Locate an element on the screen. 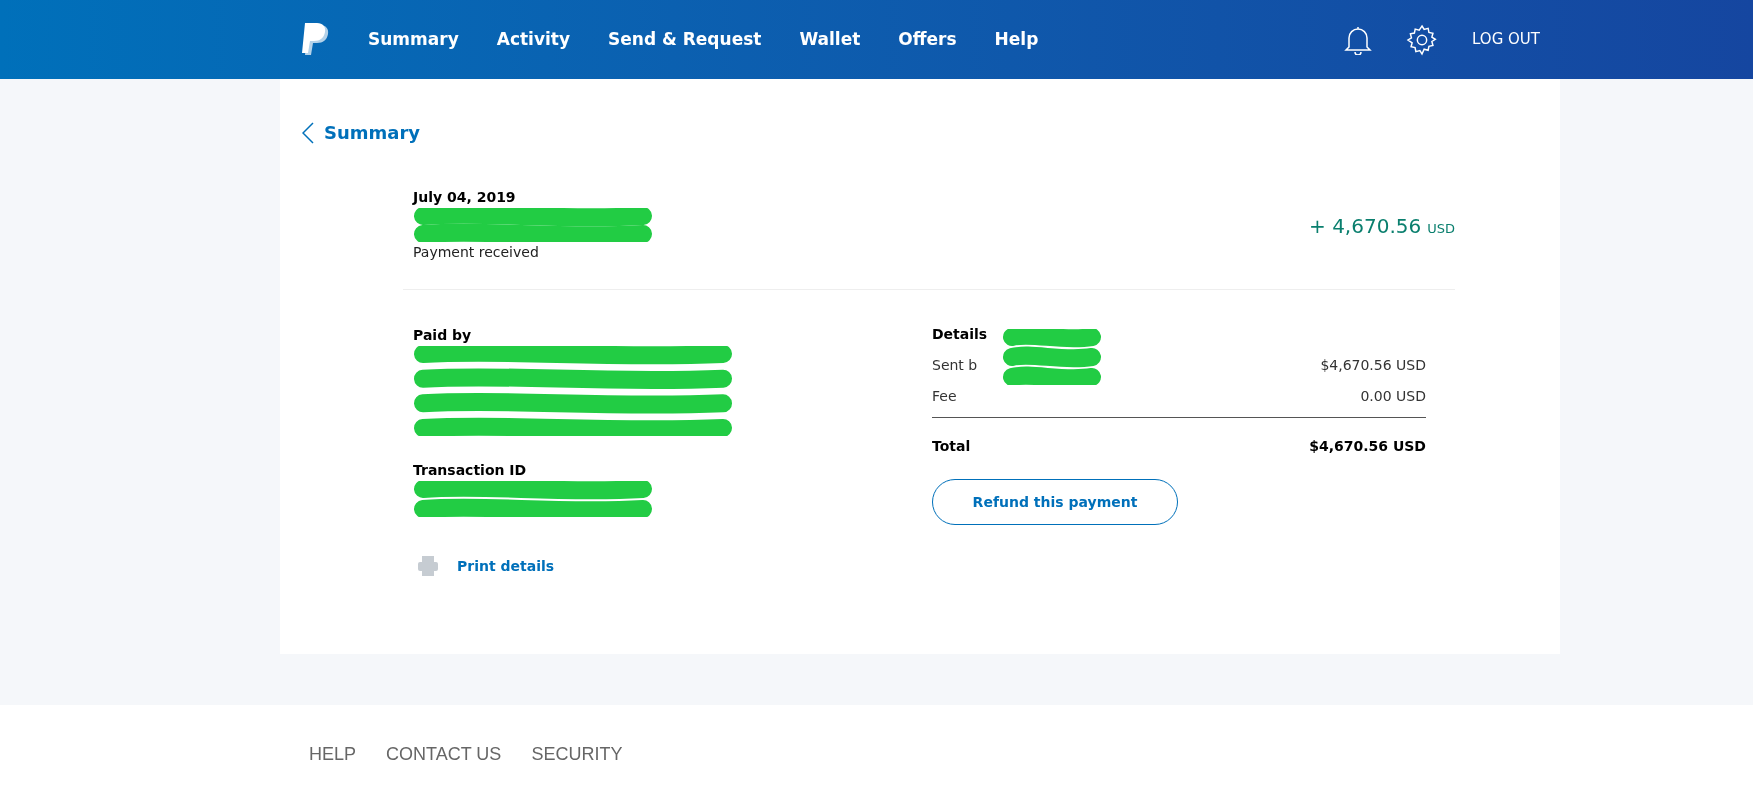  logo-icon is located at coordinates (316, 39).